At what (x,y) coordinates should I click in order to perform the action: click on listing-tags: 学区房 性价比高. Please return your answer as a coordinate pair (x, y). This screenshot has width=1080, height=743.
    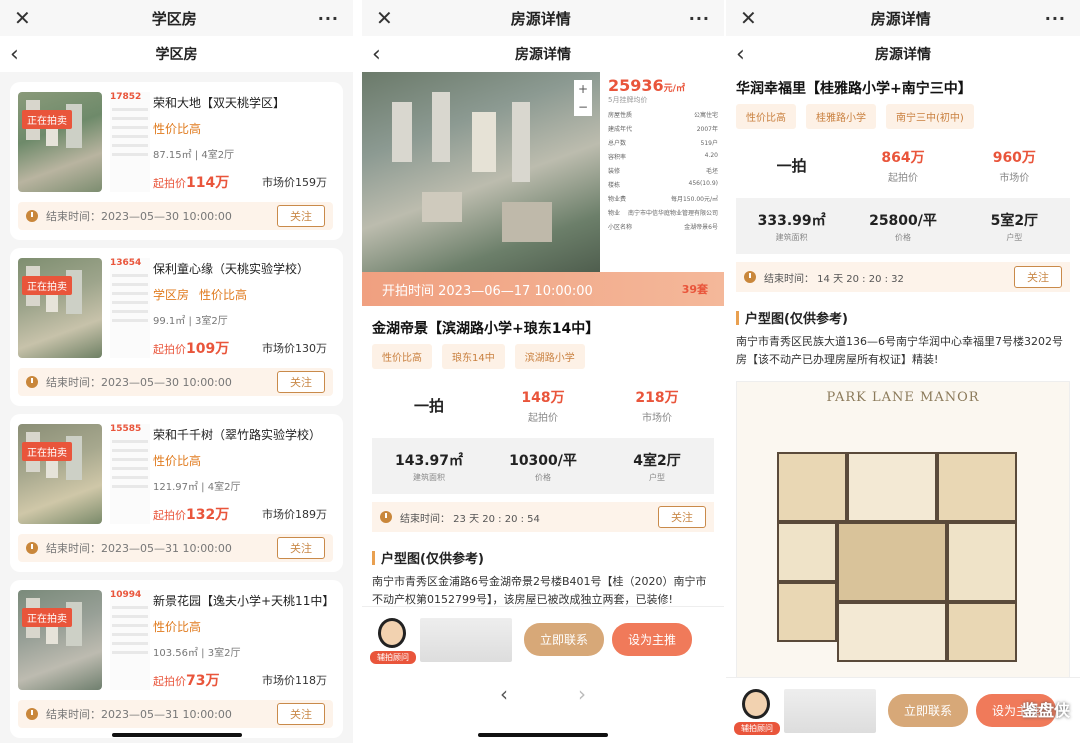
    Looking at the image, I should click on (205, 294).